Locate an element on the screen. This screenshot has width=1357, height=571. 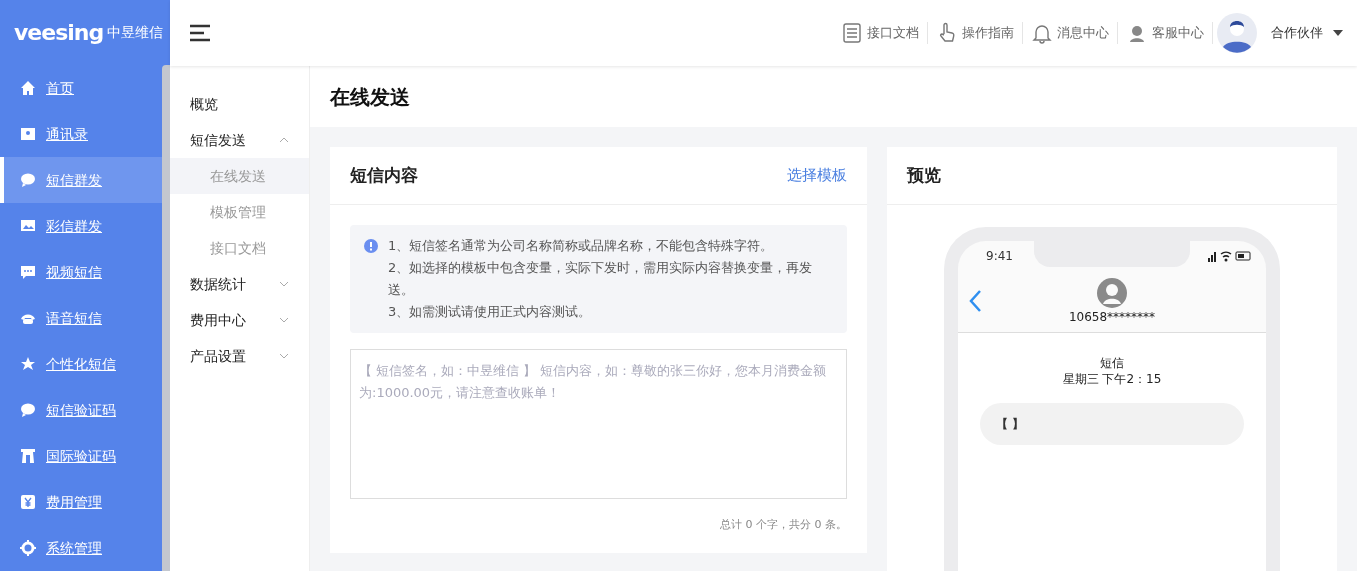
sidebar-item: 系统管理 is located at coordinates (81, 548).